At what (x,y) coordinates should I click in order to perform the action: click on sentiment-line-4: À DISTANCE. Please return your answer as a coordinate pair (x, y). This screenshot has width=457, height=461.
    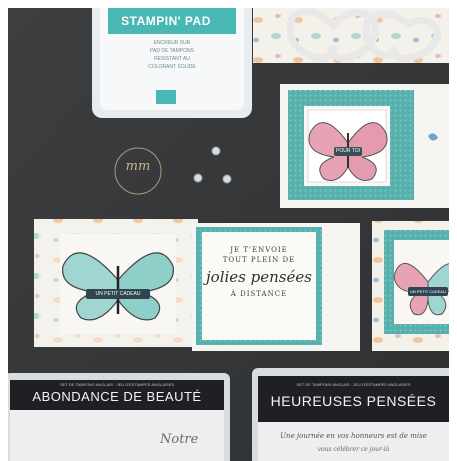
    Looking at the image, I should click on (259, 294).